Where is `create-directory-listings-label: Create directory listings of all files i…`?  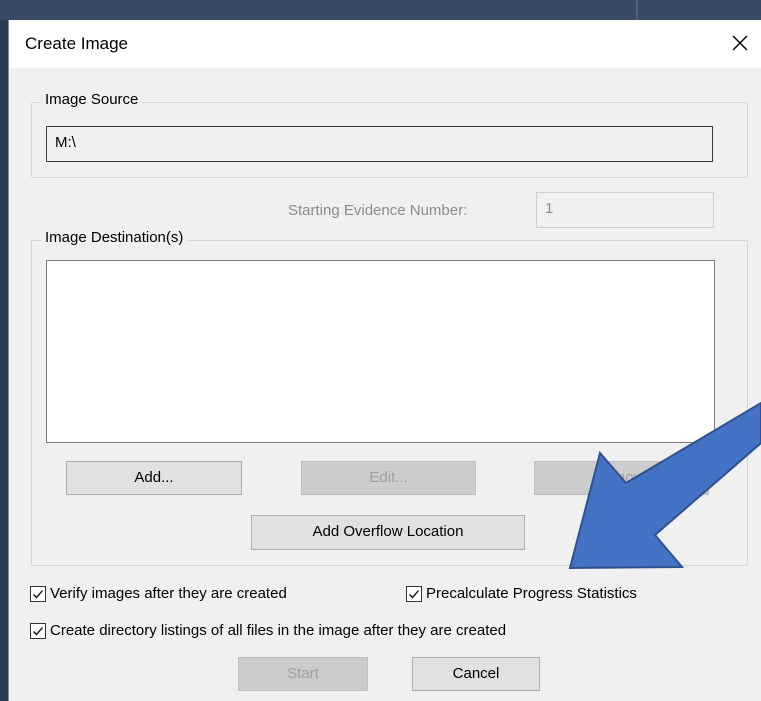
create-directory-listings-label: Create directory listings of all files i… is located at coordinates (278, 630).